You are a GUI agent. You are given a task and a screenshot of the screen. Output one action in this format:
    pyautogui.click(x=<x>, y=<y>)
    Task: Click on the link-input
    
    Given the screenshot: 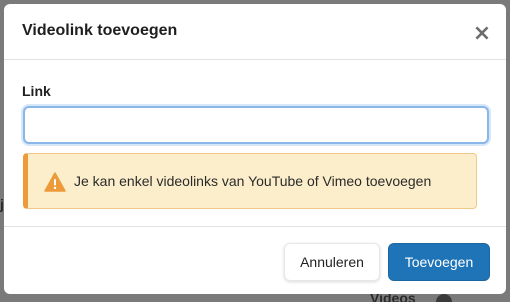 What is the action you would take?
    pyautogui.click(x=256, y=125)
    